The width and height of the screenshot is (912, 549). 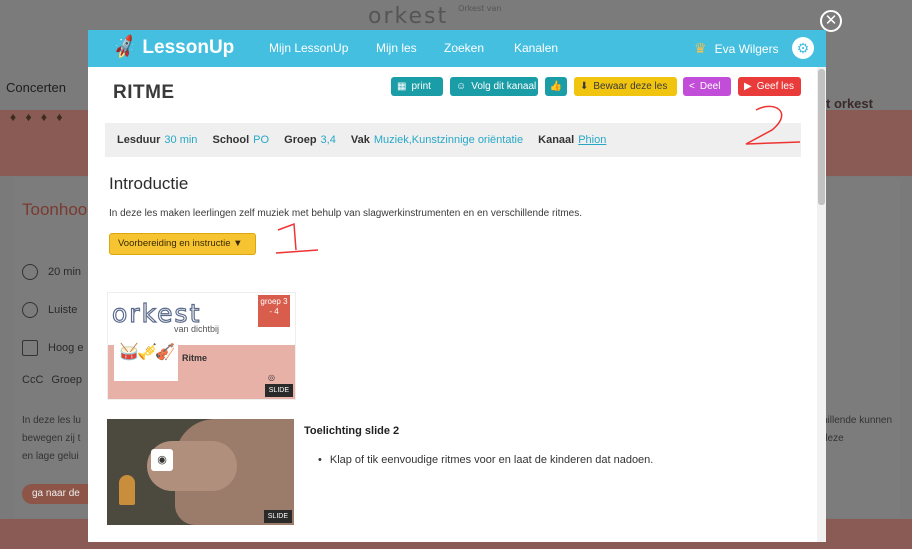 What do you see at coordinates (592, 140) in the screenshot?
I see `channel-link: Phion` at bounding box center [592, 140].